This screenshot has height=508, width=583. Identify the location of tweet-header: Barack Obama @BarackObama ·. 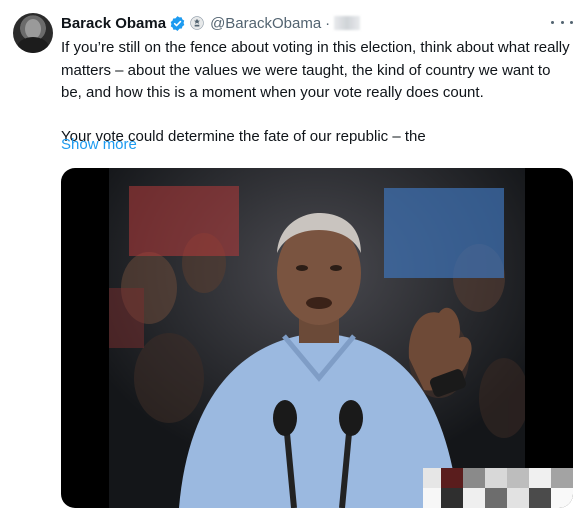
(211, 23).